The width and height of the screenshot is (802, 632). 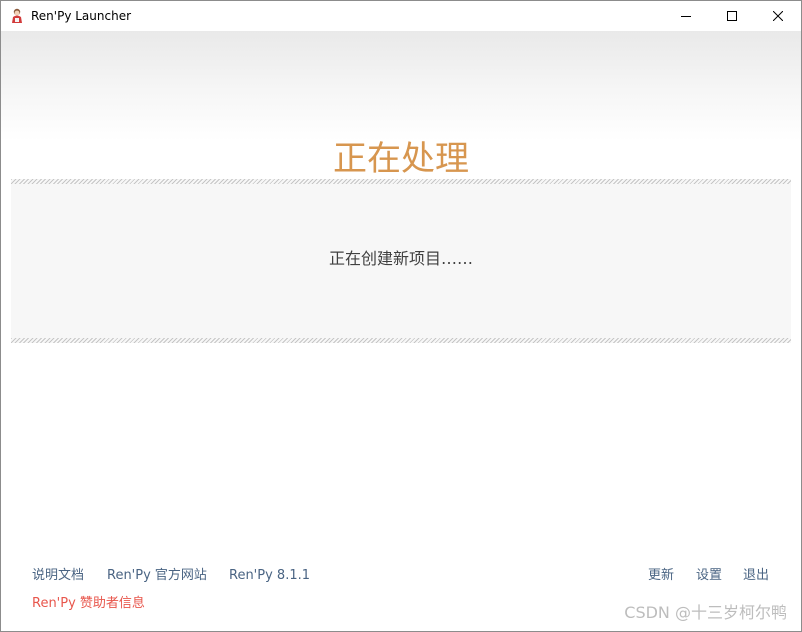 What do you see at coordinates (401, 16) in the screenshot?
I see `title-bar: Ren'Py Launcher` at bounding box center [401, 16].